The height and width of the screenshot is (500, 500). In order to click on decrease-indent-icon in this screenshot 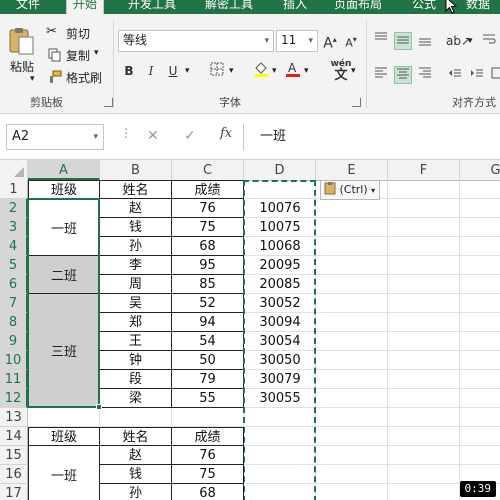, I will do `click(455, 75)`.